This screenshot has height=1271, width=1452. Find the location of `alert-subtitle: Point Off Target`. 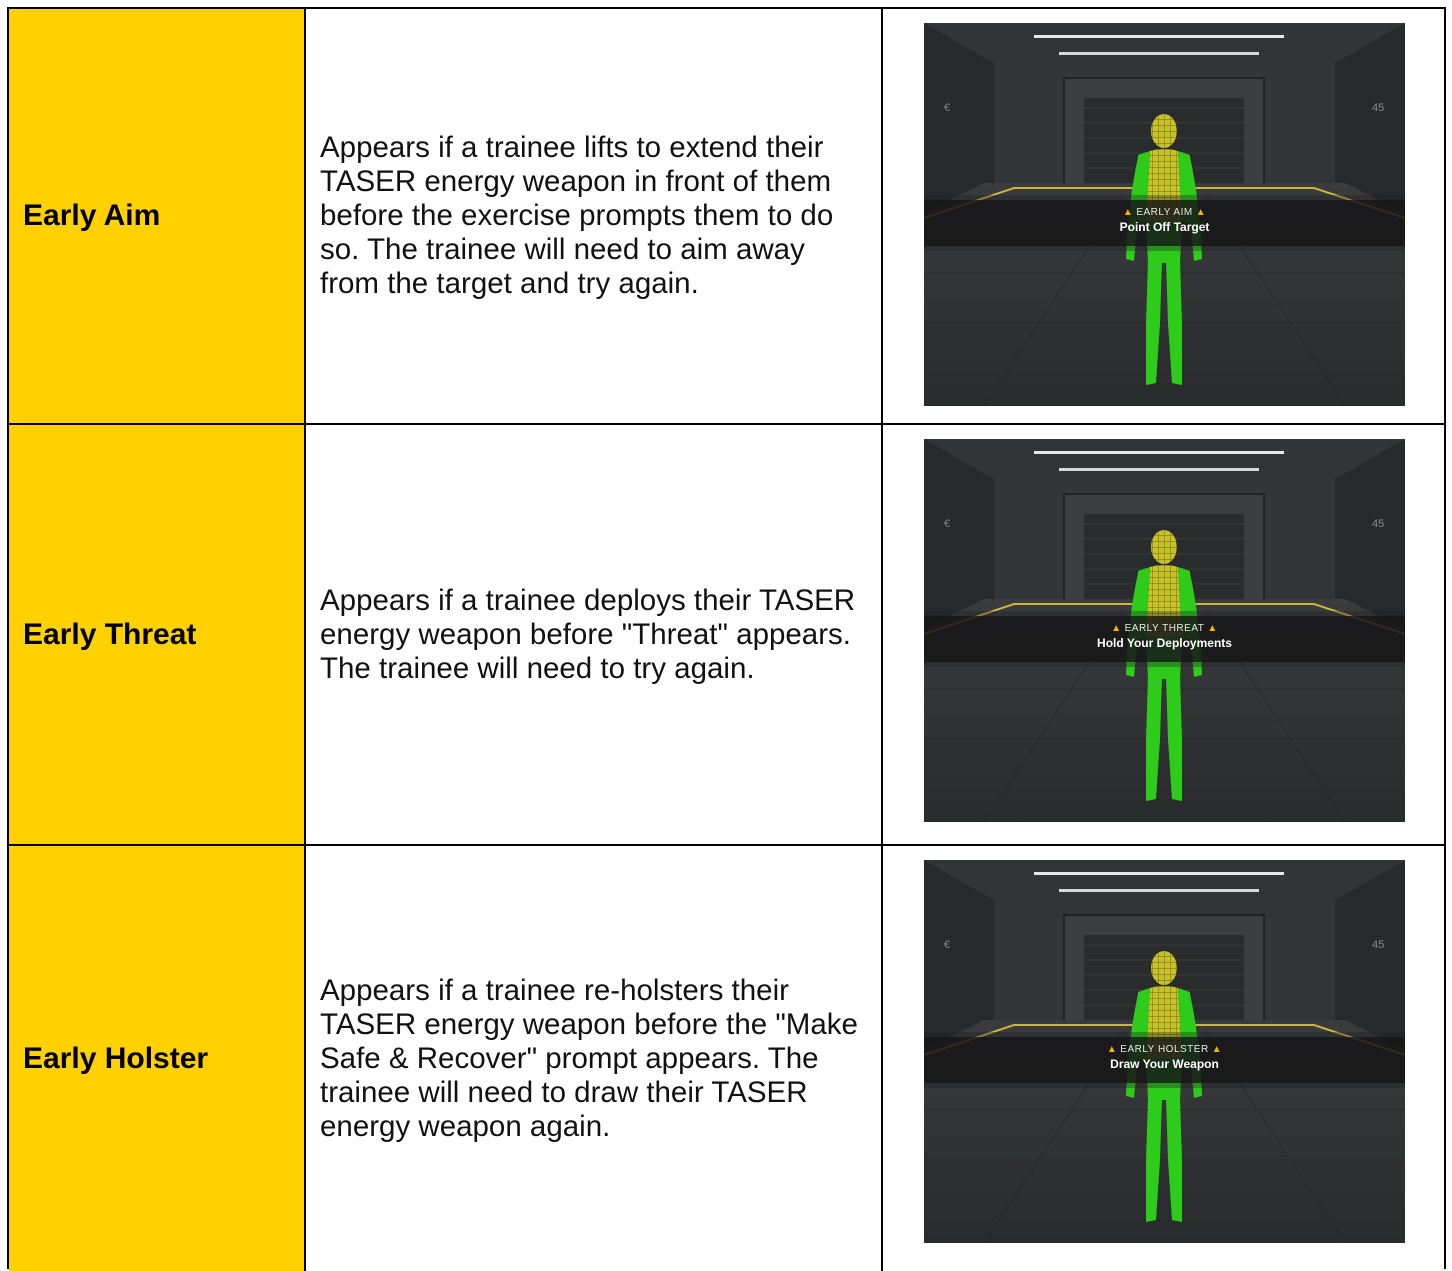

alert-subtitle: Point Off Target is located at coordinates (1164, 227).